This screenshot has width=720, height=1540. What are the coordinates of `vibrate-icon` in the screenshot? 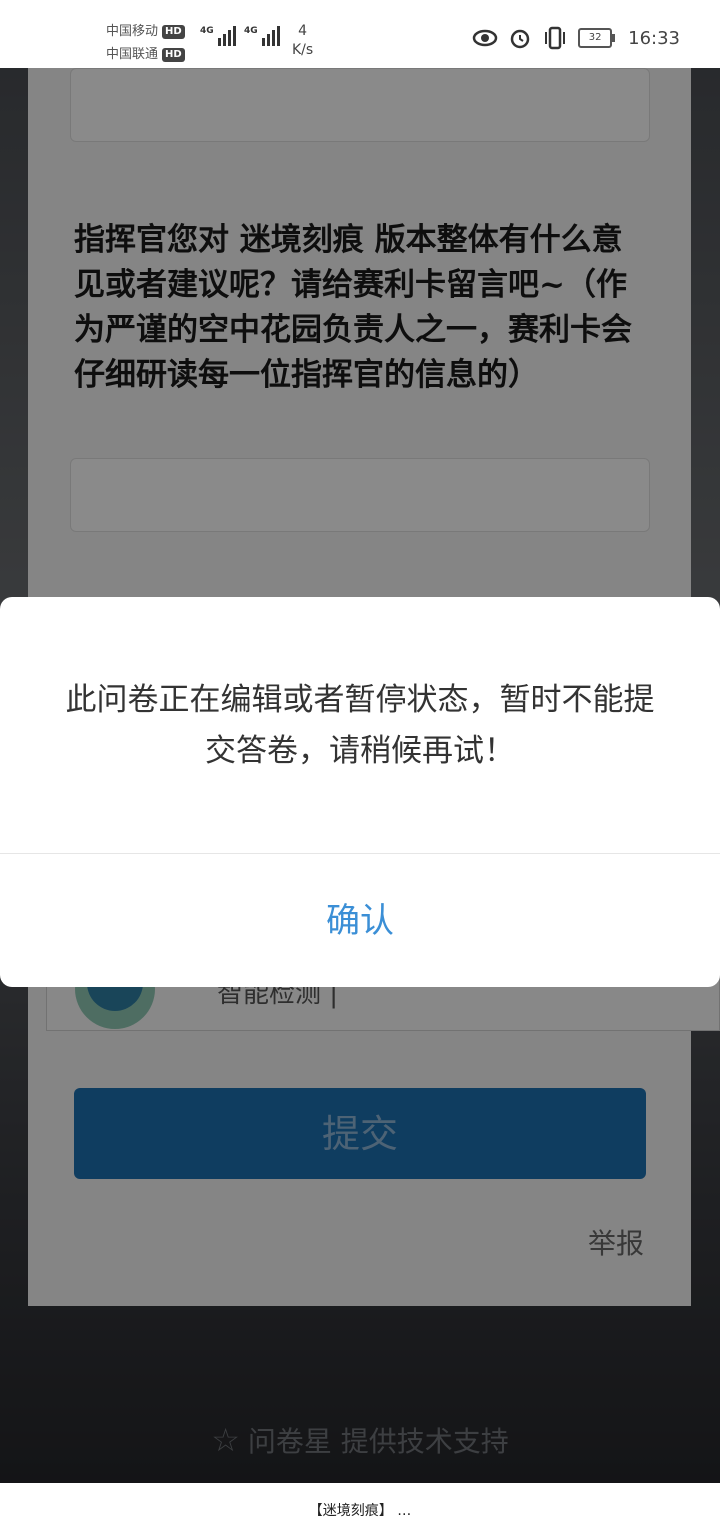 It's located at (555, 38).